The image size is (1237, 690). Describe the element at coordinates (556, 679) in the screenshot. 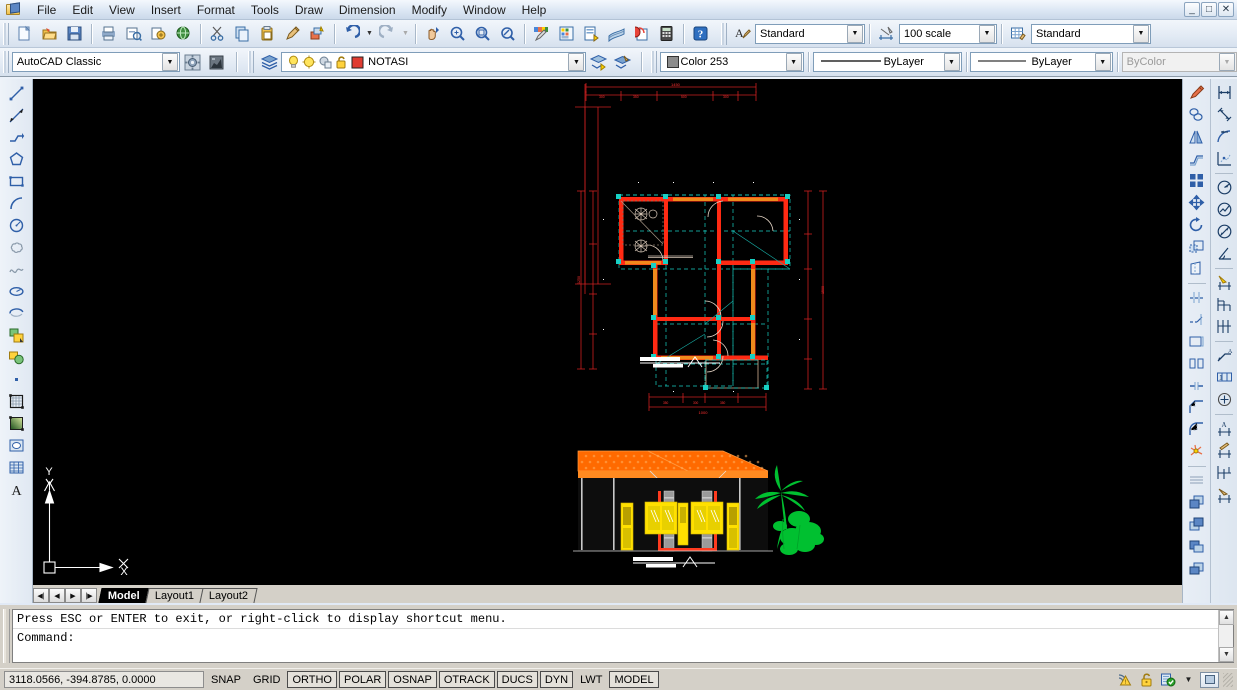

I see `status-toggle-dyn: DYN` at that location.